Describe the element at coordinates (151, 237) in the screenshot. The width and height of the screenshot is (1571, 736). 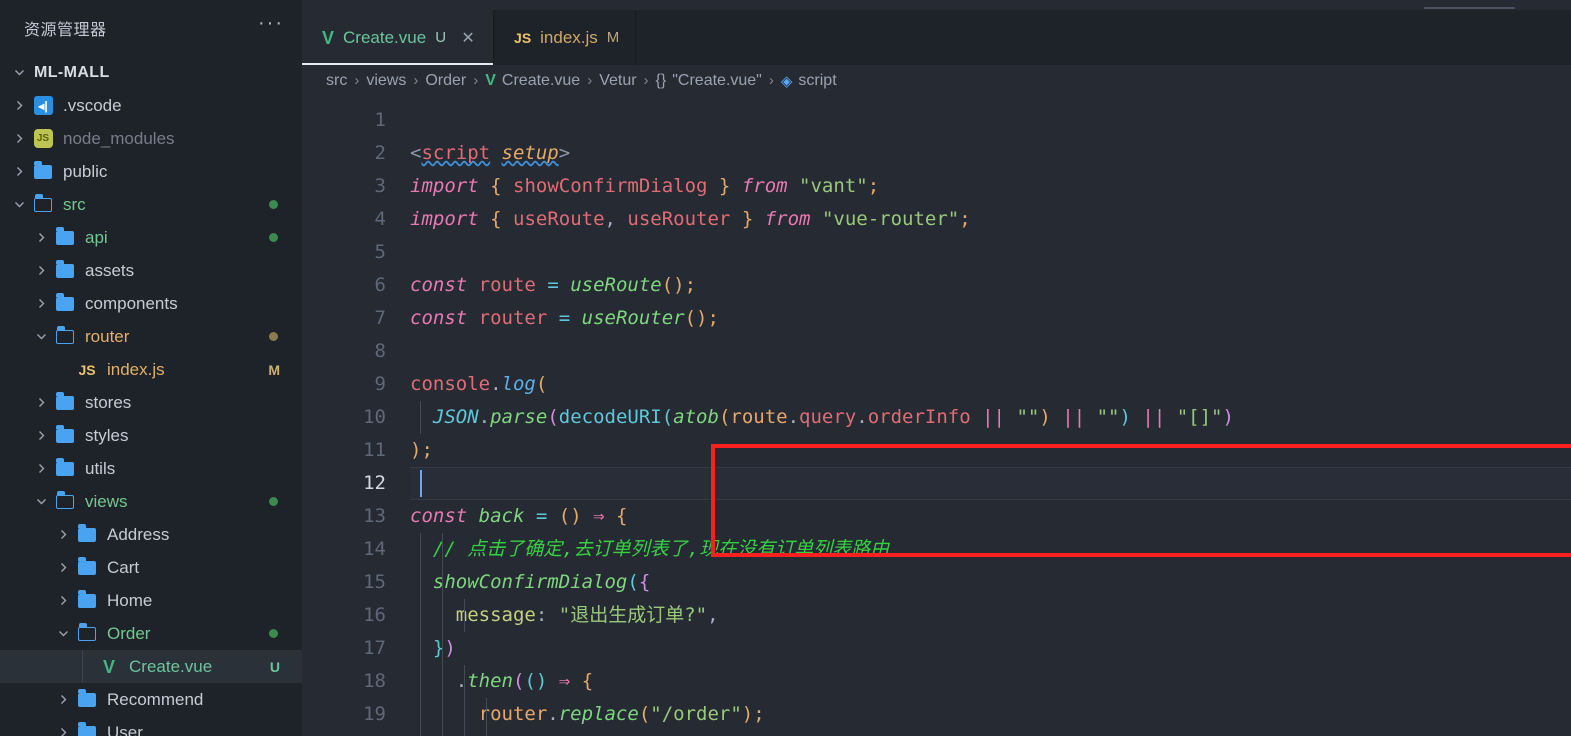
I see `tree-item-api: api` at that location.